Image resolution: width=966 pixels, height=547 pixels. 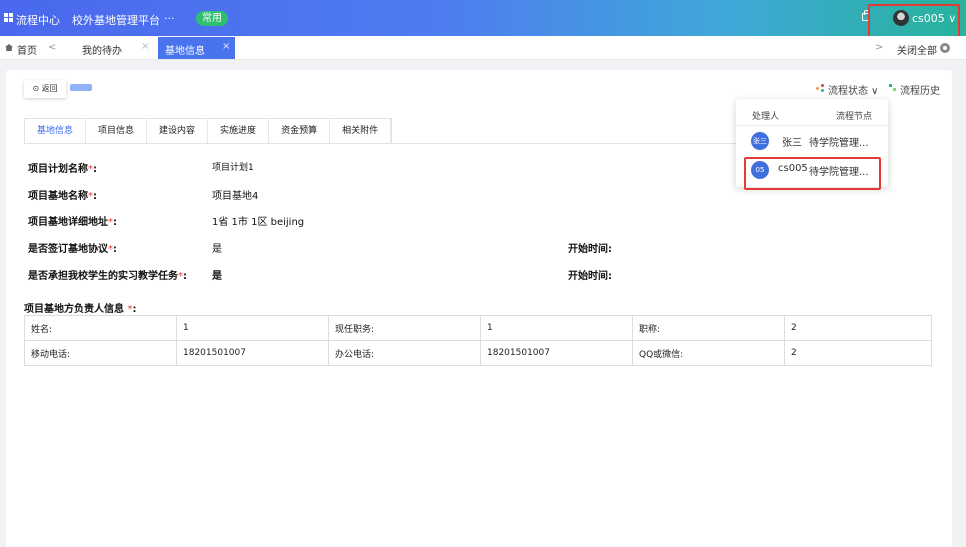 I want to click on tab-scroll-right: >, so click(x=879, y=47).